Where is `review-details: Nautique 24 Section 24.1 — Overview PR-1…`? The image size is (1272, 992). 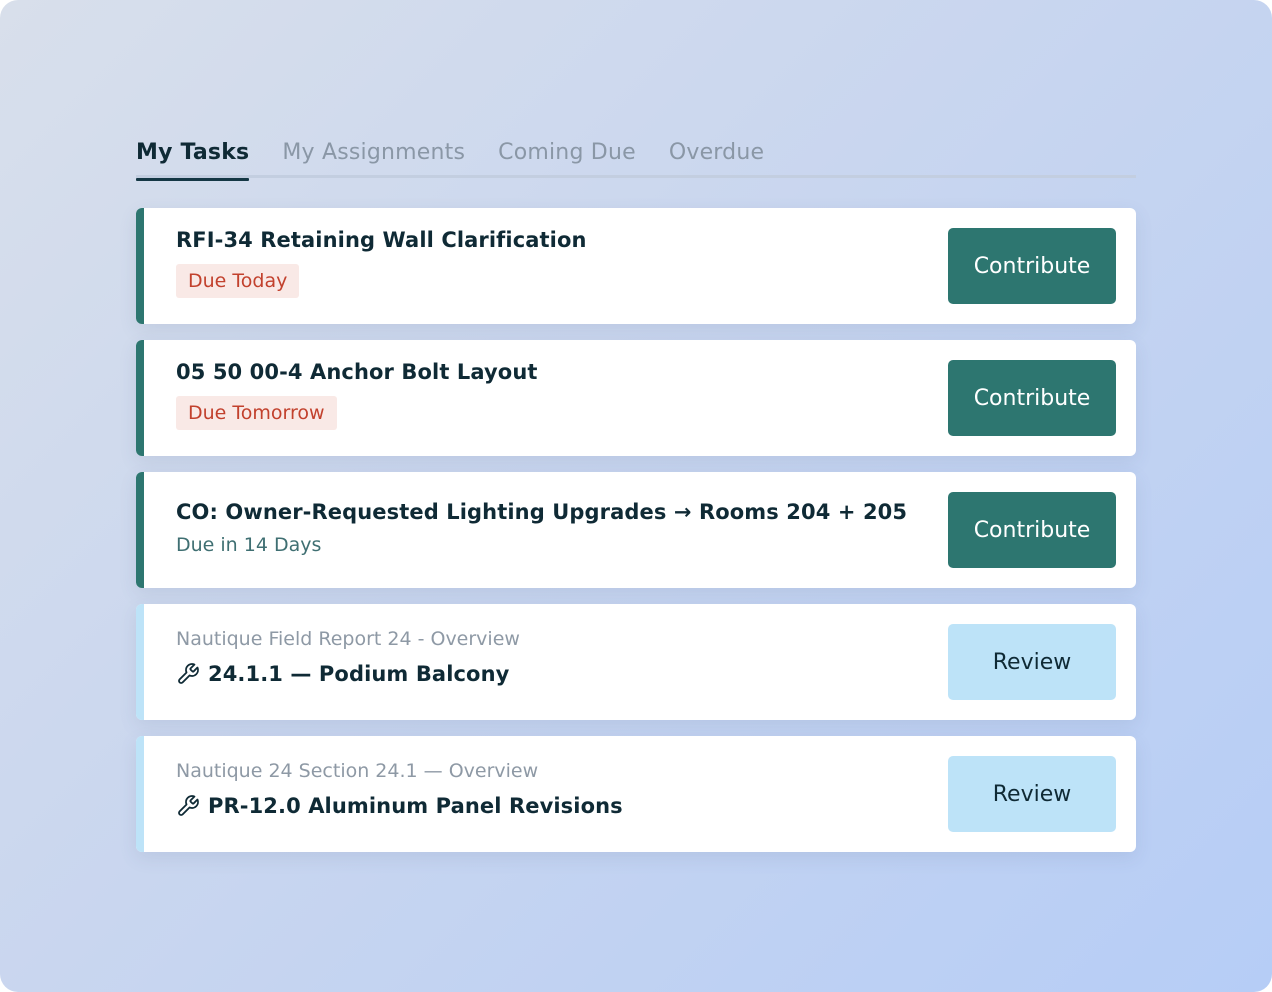
review-details: Nautique 24 Section 24.1 — Overview PR-1… is located at coordinates (541, 787).